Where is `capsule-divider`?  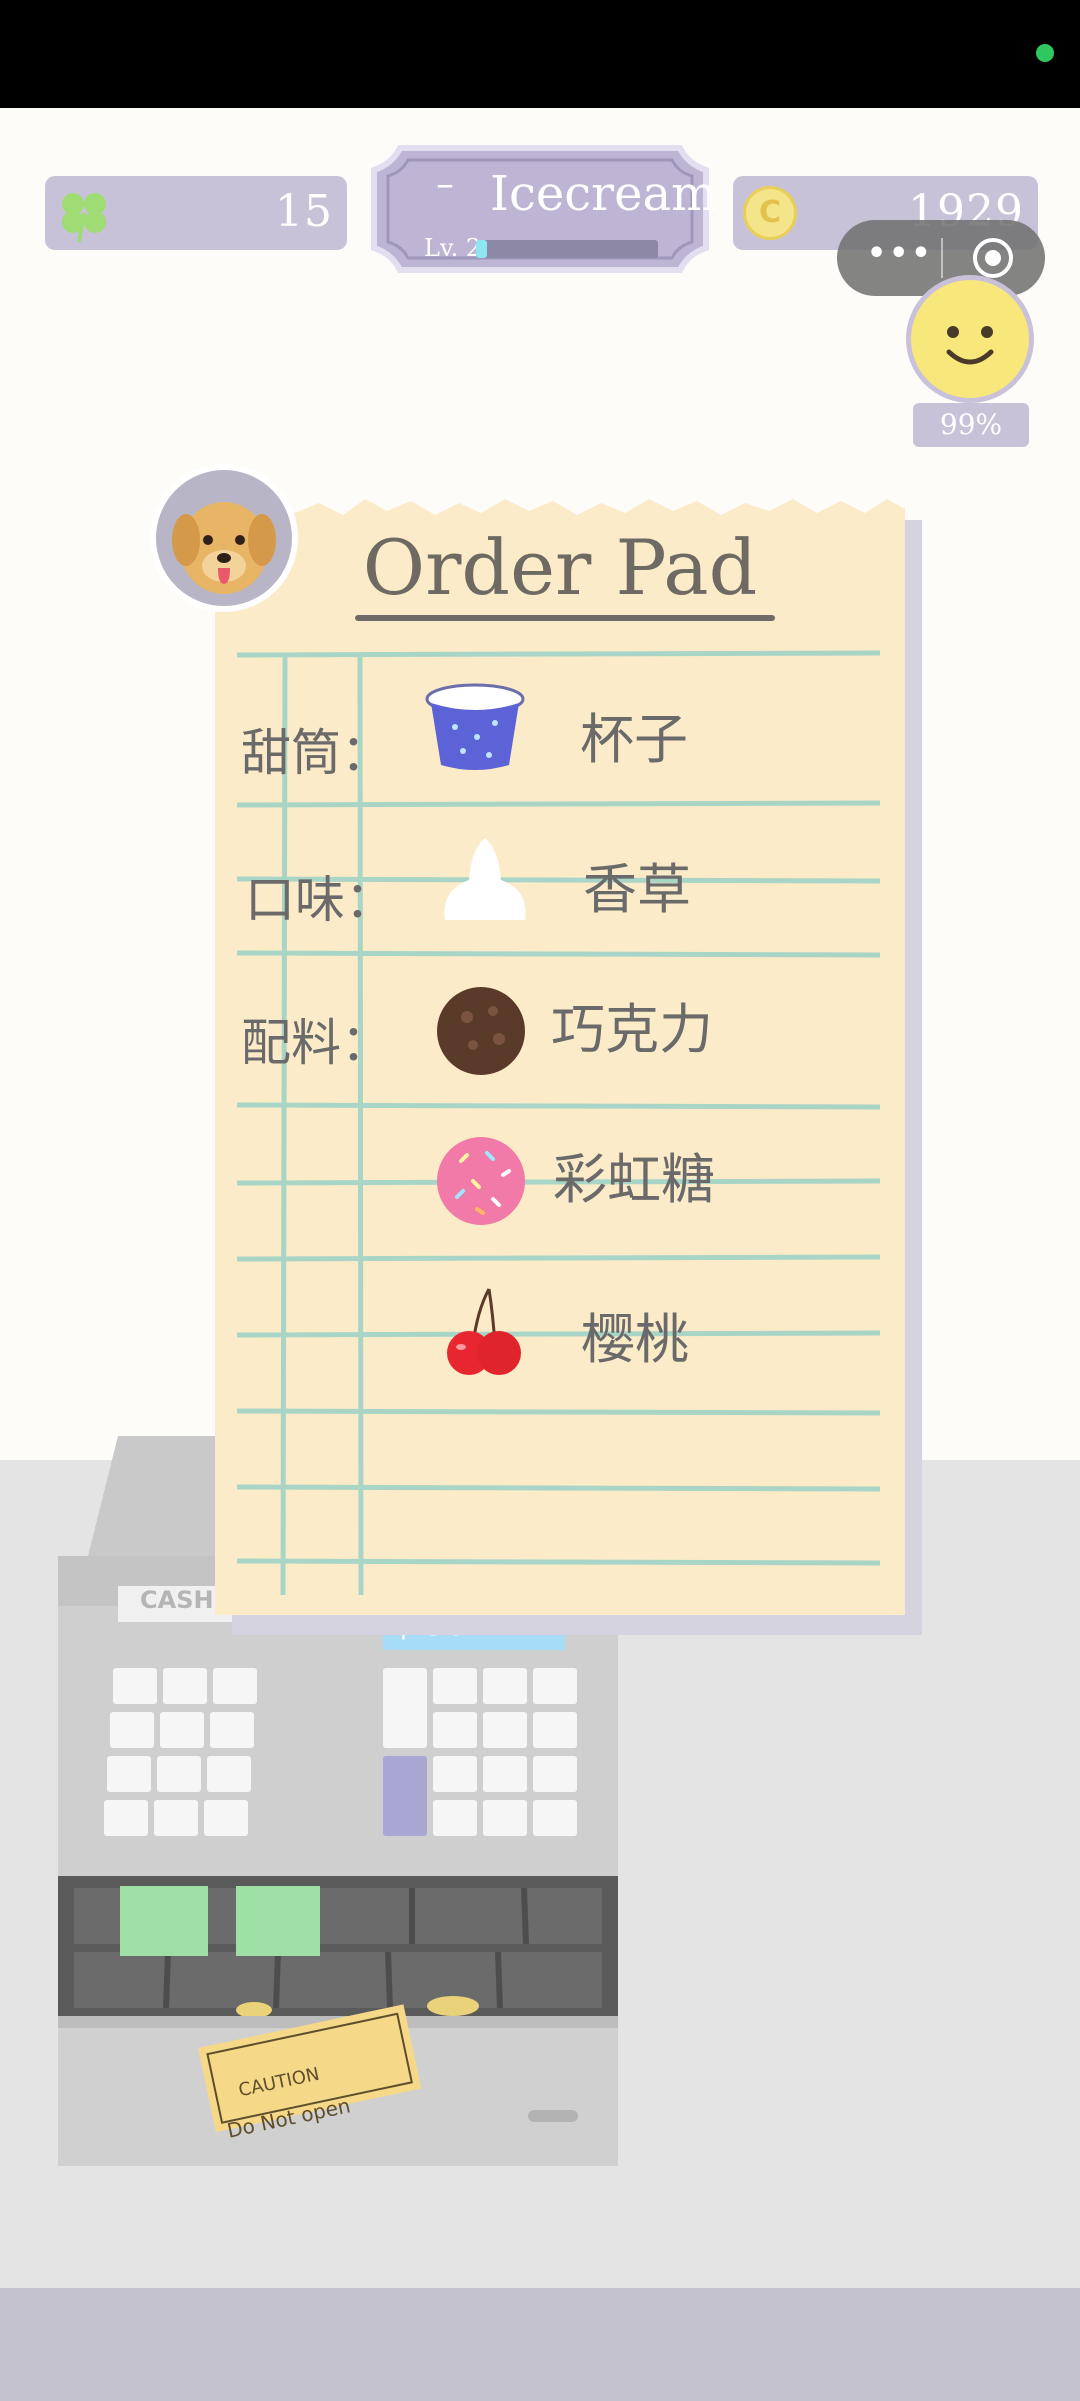 capsule-divider is located at coordinates (942, 258).